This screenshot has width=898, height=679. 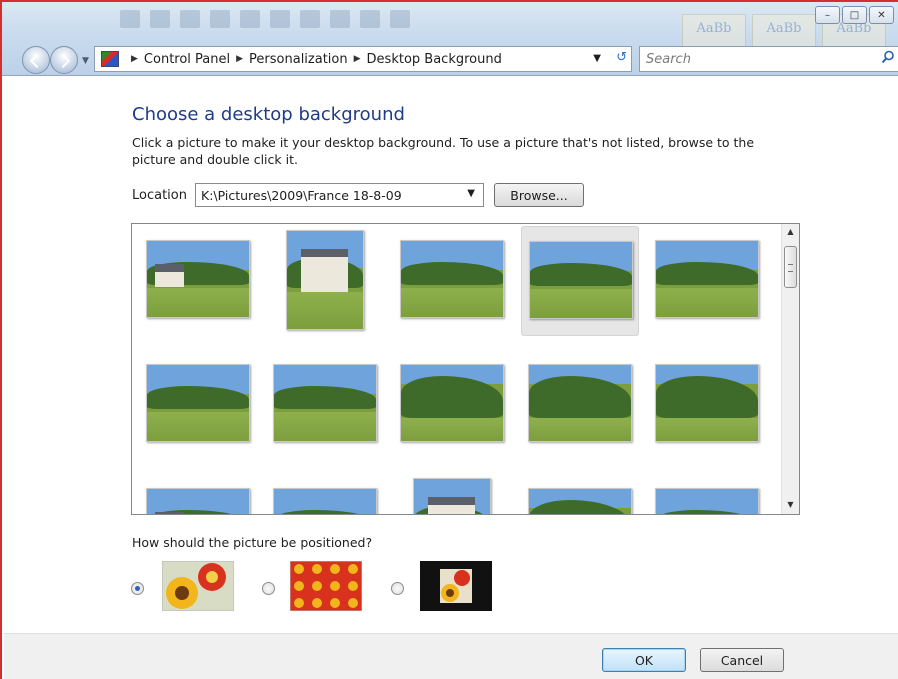 I want to click on breadcrumb-control-panel: Control Panel, so click(x=187, y=59).